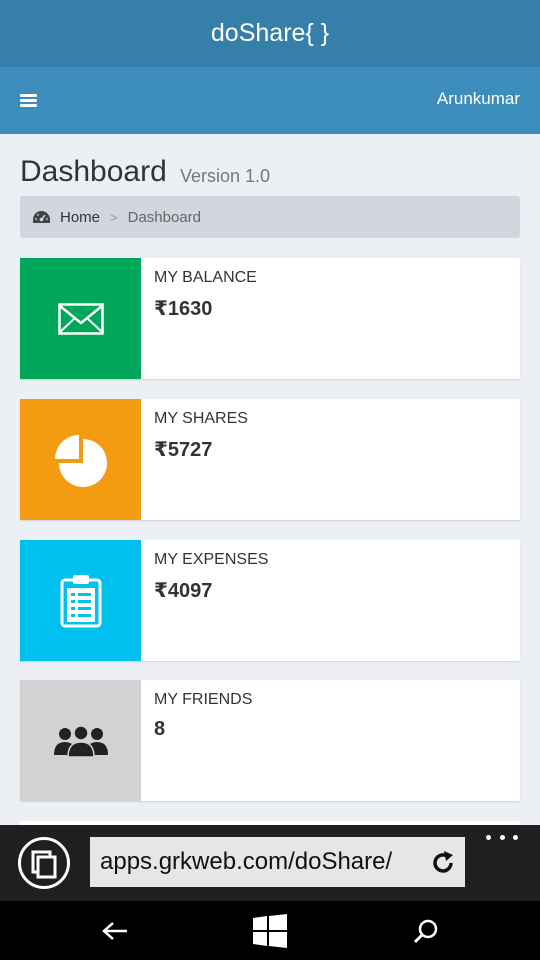 The image size is (540, 960). I want to click on expenses-icon-tile, so click(80, 600).